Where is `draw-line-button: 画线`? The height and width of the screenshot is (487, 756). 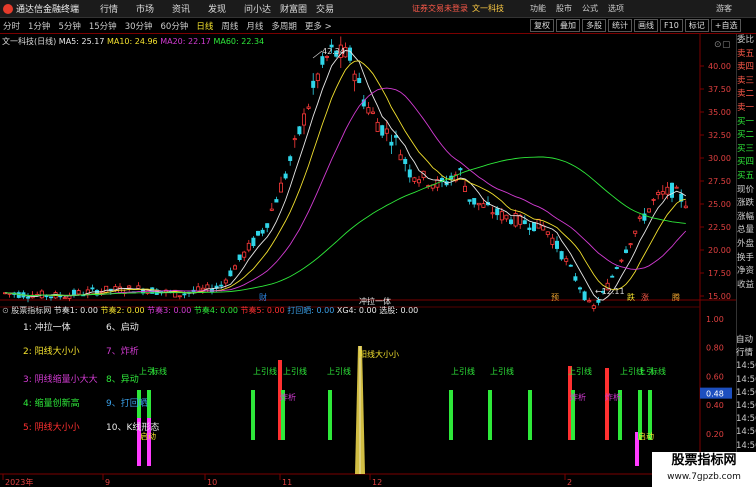
draw-line-button: 画线 is located at coordinates (646, 25).